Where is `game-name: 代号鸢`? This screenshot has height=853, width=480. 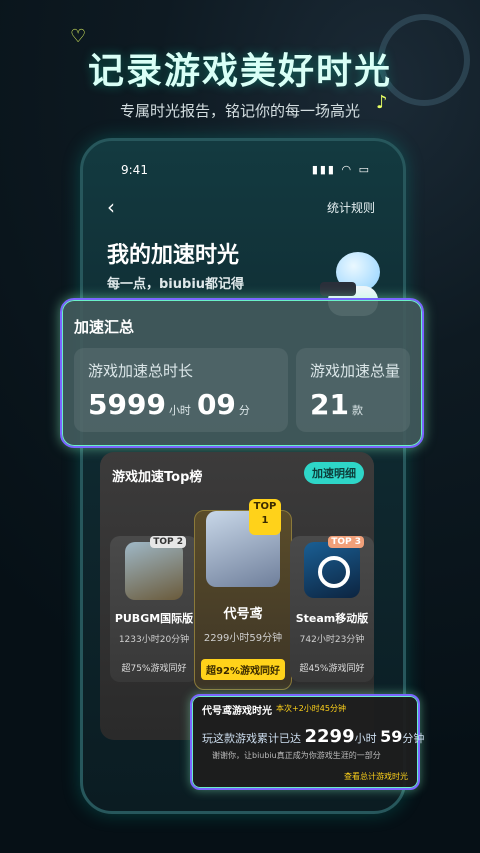
game-name: 代号鸢 is located at coordinates (243, 614).